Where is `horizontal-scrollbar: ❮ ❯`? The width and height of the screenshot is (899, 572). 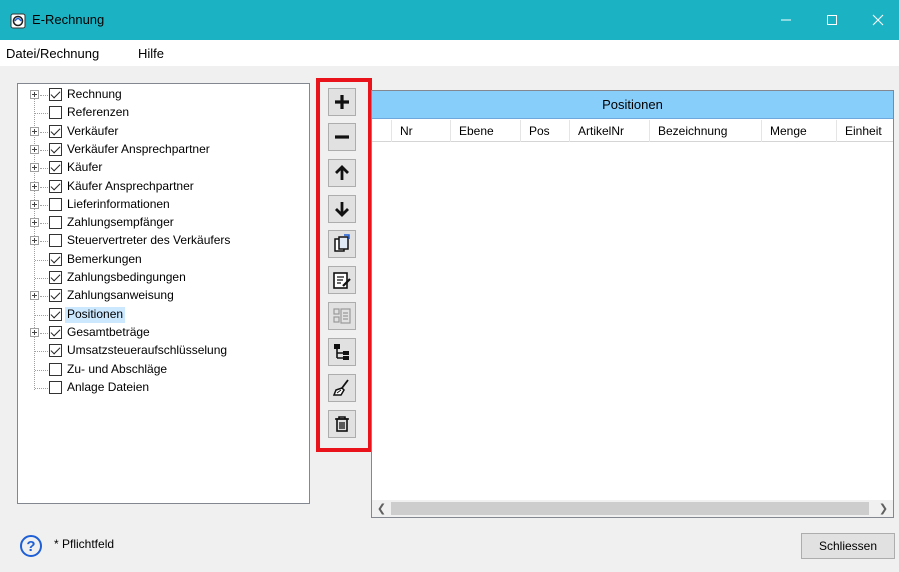
horizontal-scrollbar: ❮ ❯ is located at coordinates (632, 508).